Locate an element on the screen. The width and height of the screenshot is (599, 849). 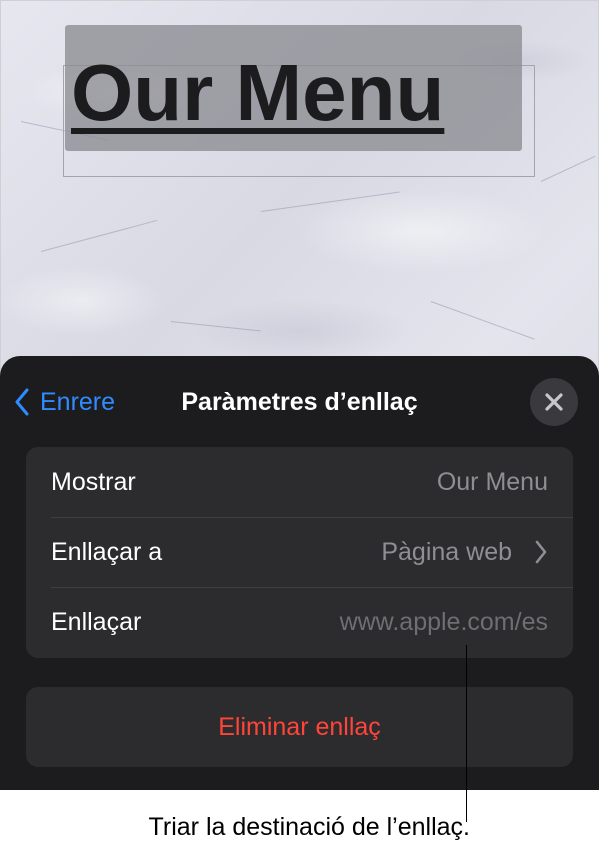
link-url-label: Enllaçar is located at coordinates (96, 621).